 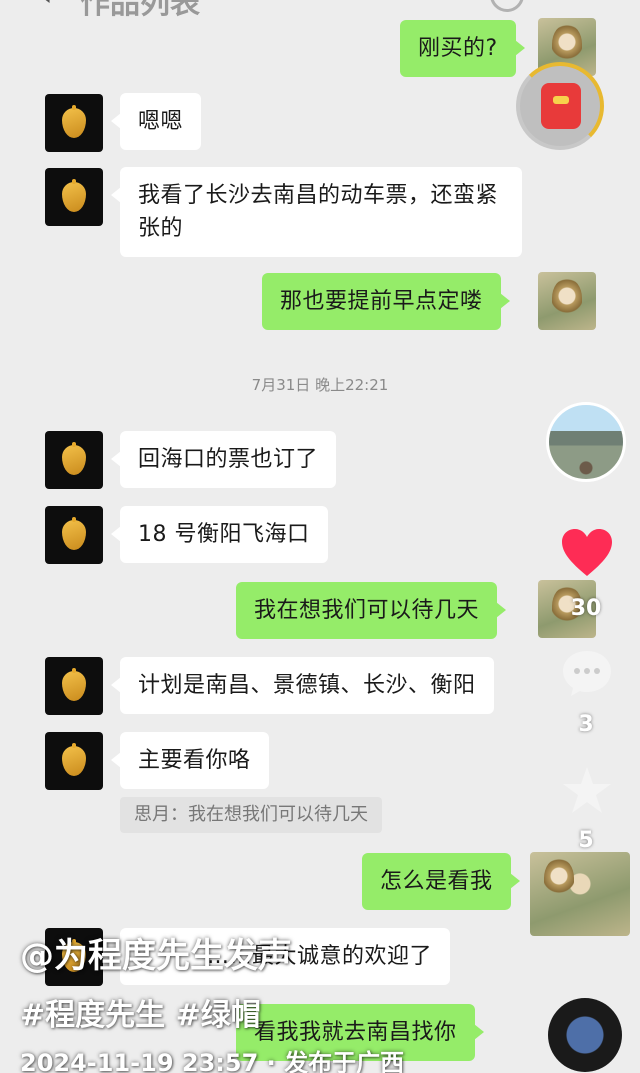 I want to click on comment-count: 3, so click(x=586, y=724).